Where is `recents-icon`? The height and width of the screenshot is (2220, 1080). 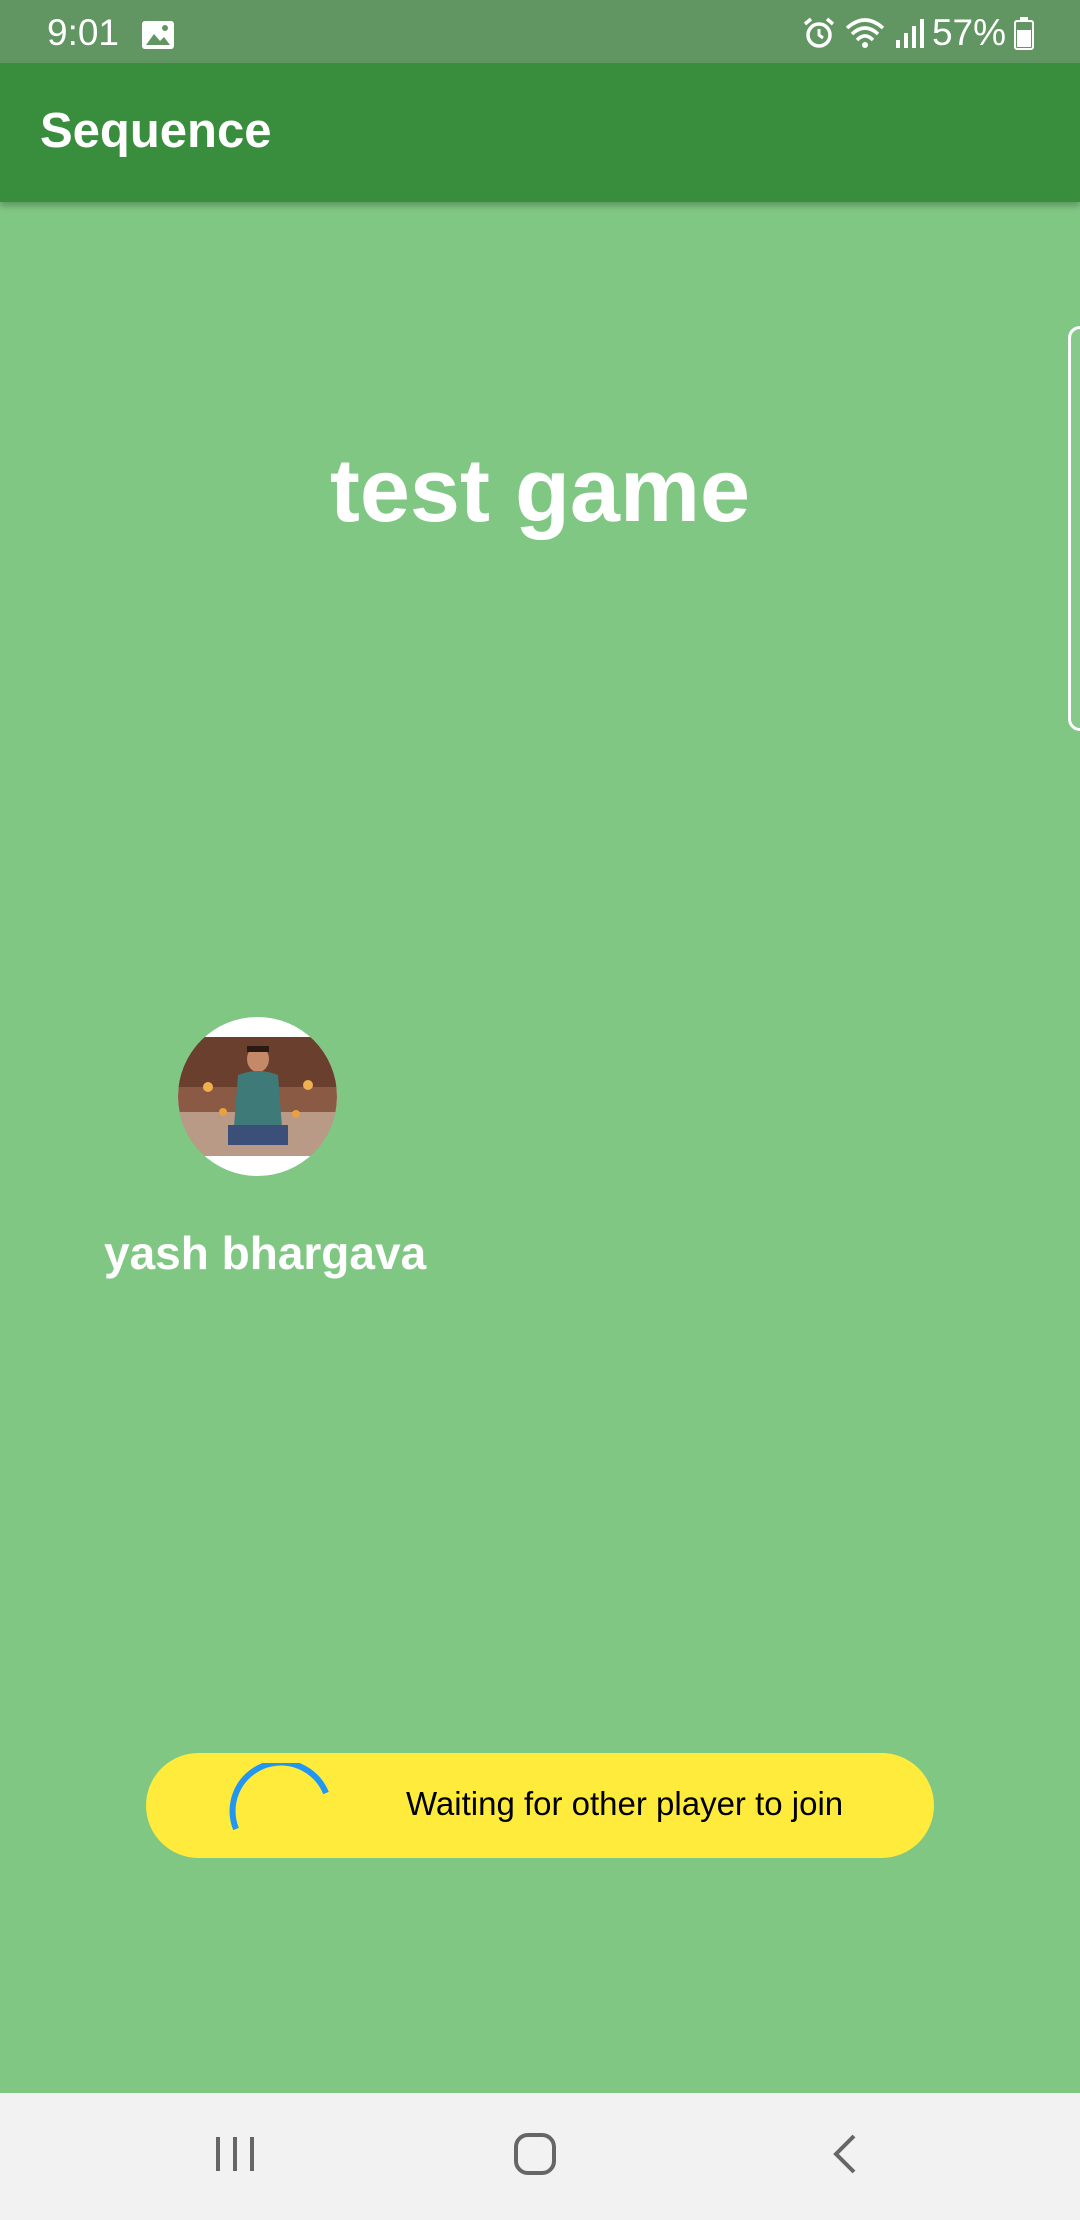
recents-icon is located at coordinates (235, 2156).